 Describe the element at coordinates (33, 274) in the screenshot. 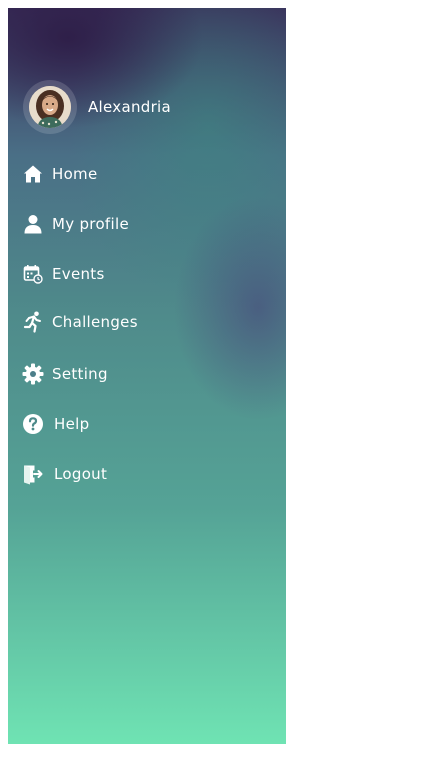

I see `calendar-icon` at that location.